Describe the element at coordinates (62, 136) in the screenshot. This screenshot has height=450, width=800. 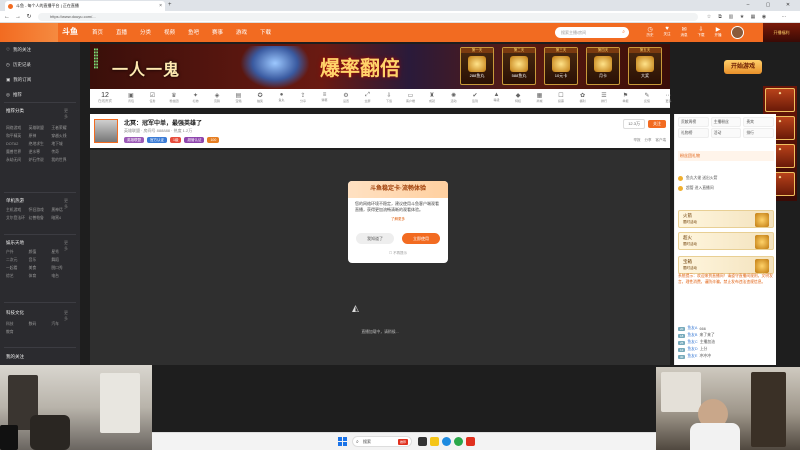
I see `category-link: 穿越火线` at that location.